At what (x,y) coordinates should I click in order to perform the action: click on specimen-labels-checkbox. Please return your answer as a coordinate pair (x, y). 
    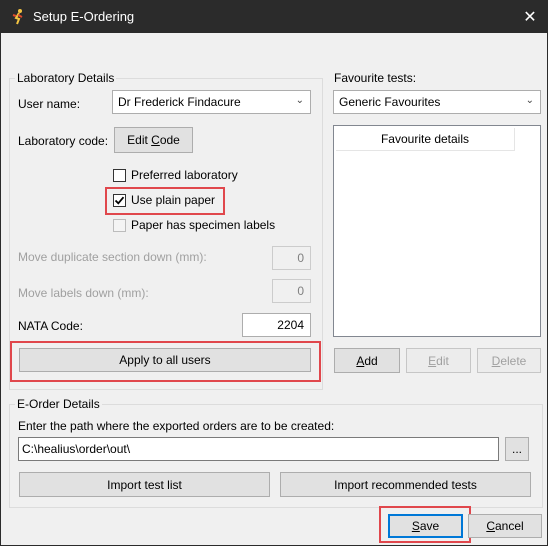
    Looking at the image, I should click on (119, 225).